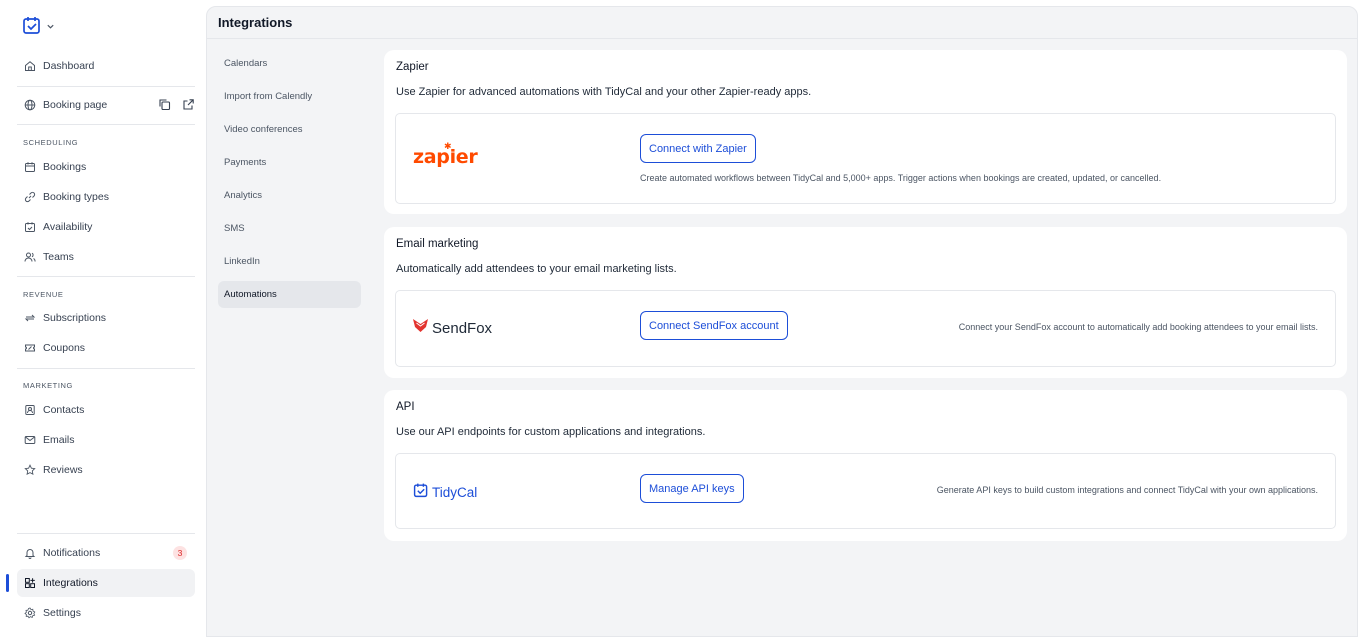 This screenshot has width=1360, height=637. What do you see at coordinates (437, 244) in the screenshot?
I see `card-title: Email marketing` at bounding box center [437, 244].